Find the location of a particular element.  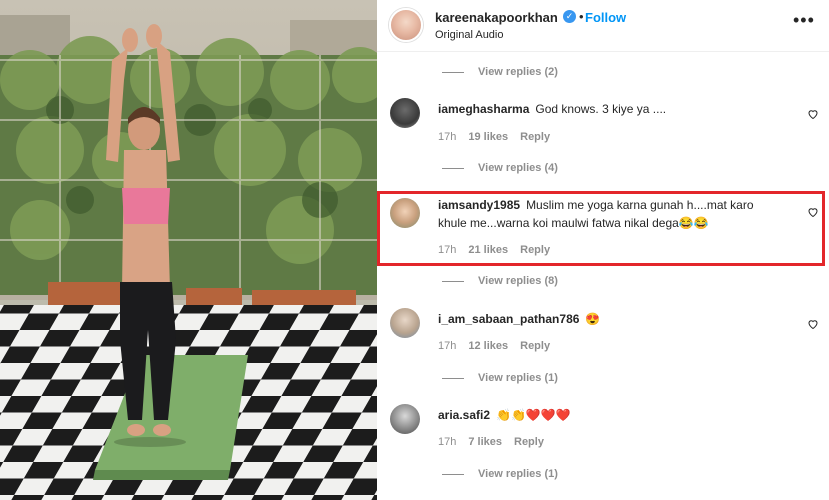

commenter-username: i_am_sabaan_pathan786 is located at coordinates (508, 319).